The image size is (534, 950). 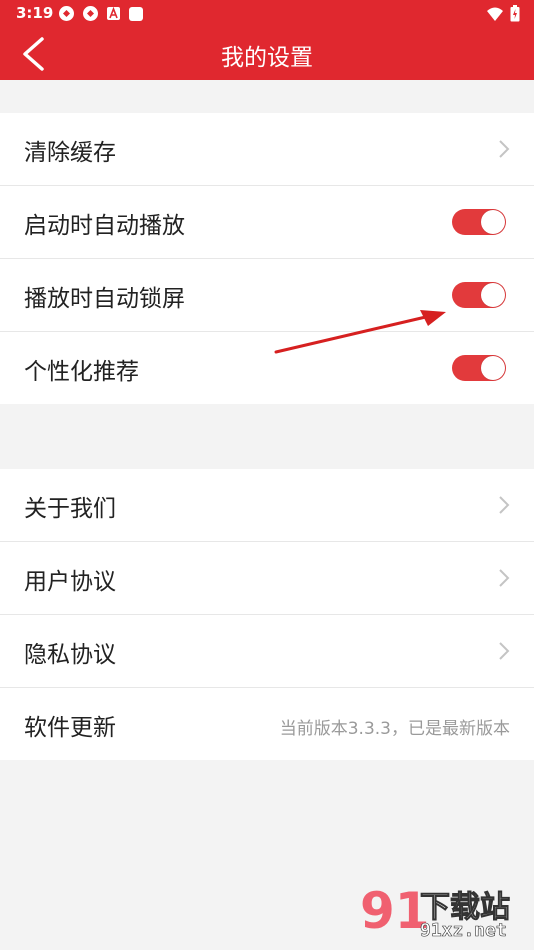 I want to click on autoplay-label: 启动时自动播放, so click(x=104, y=226).